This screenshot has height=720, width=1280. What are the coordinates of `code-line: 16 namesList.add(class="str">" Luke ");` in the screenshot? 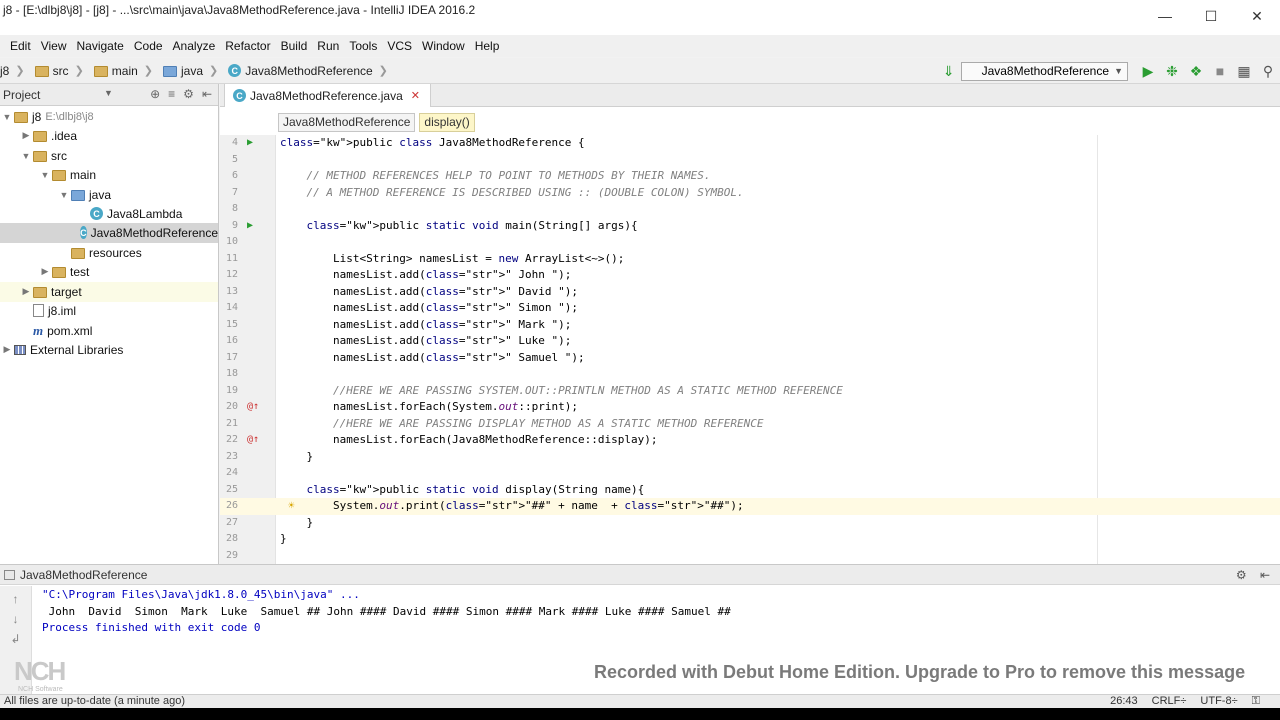 It's located at (750, 341).